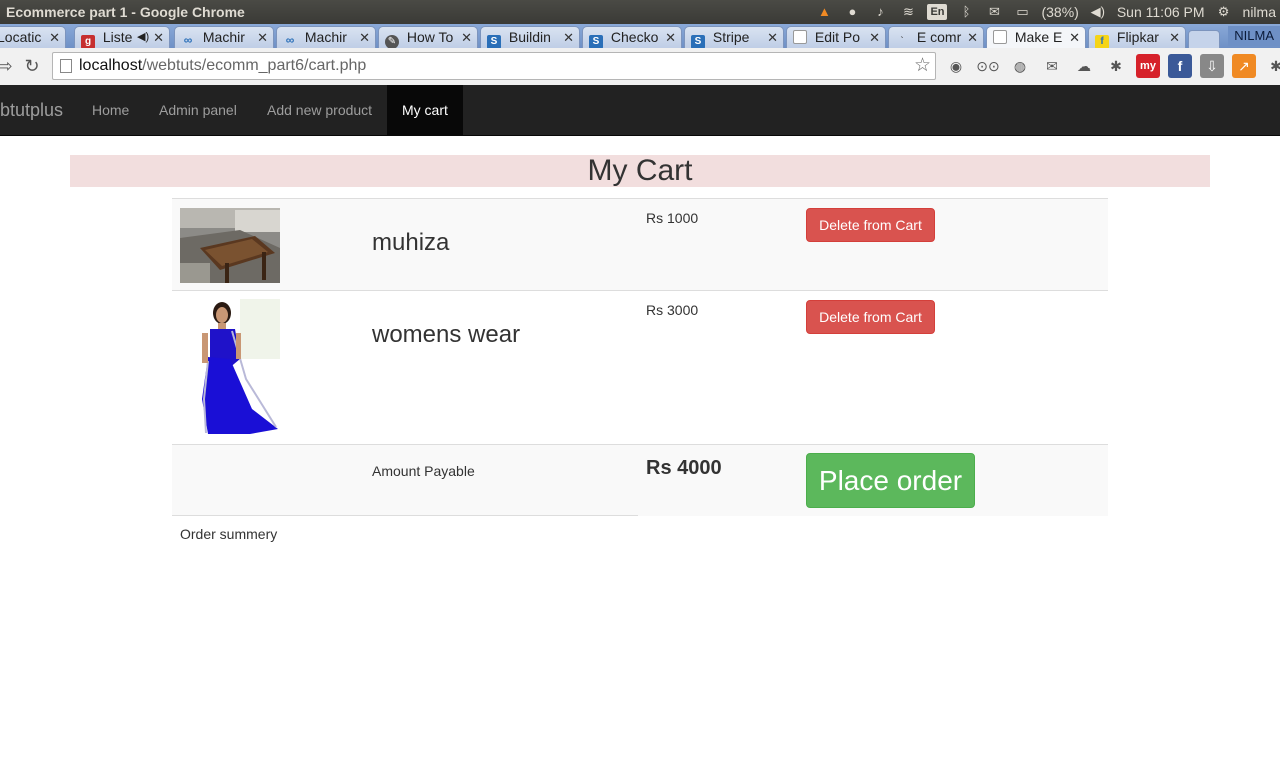  I want to click on profile-name: NILMA, so click(1254, 36).